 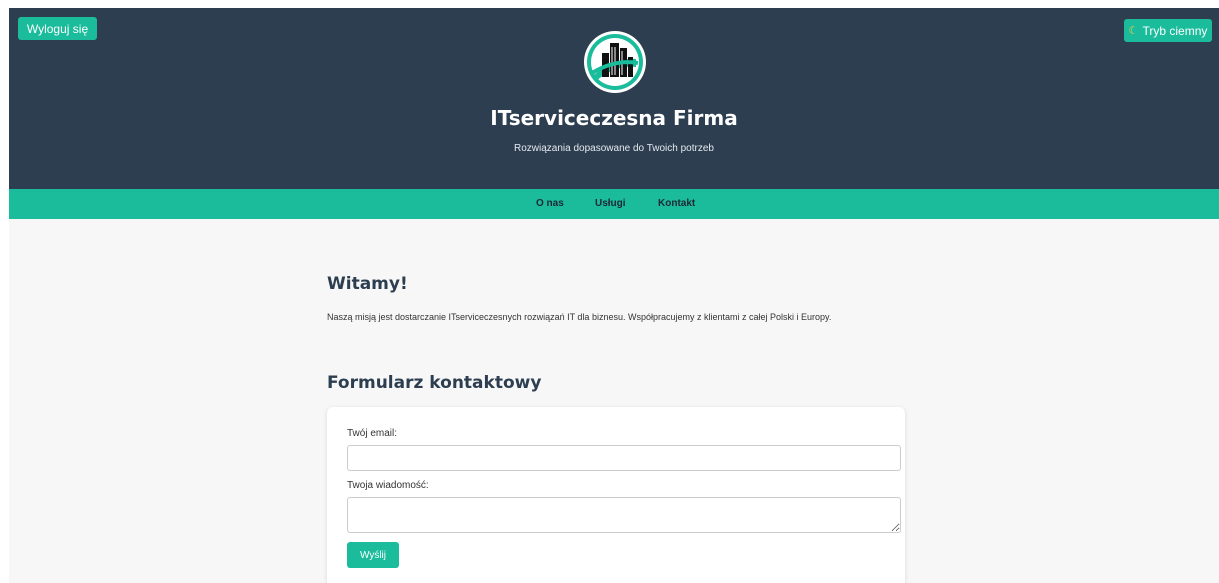 I want to click on site-title: ITserviceczesna Firma, so click(x=614, y=118).